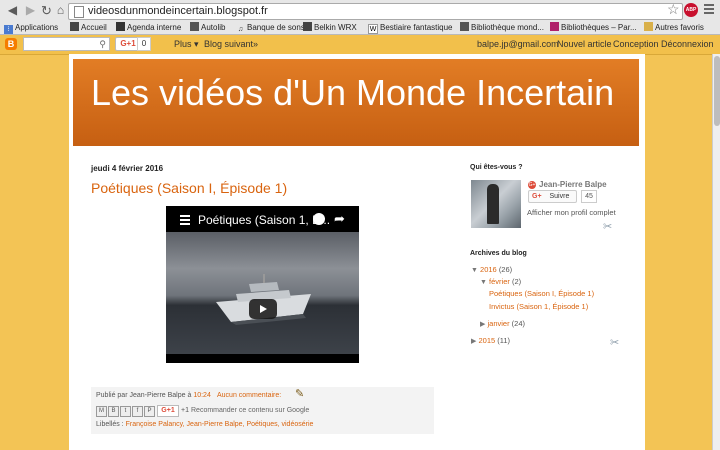 This screenshot has width=720, height=450. What do you see at coordinates (113, 411) in the screenshot?
I see `blog-share-icon: B` at bounding box center [113, 411].